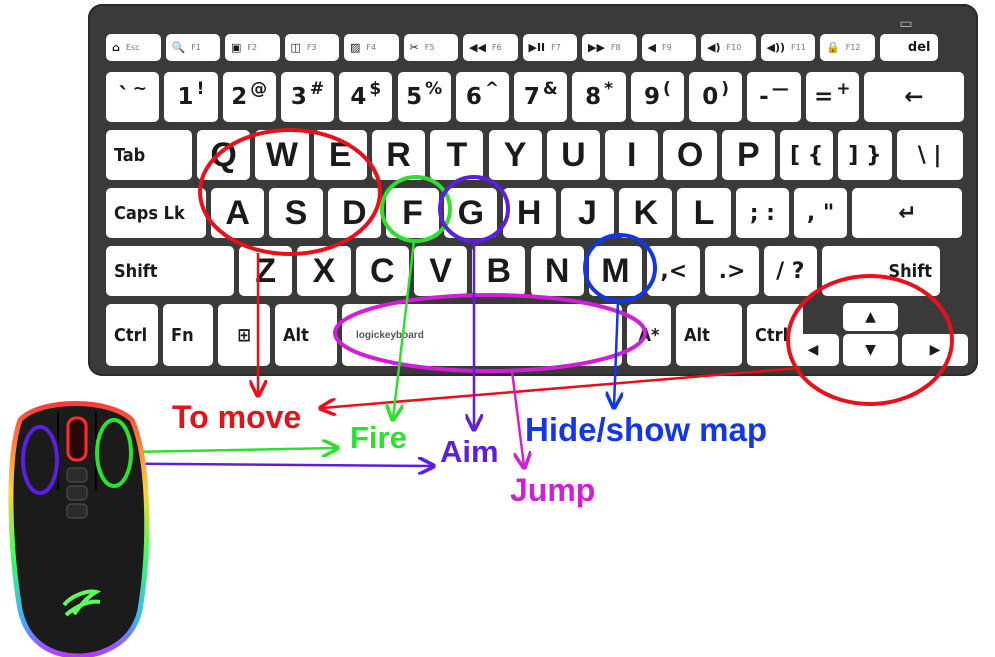 The width and height of the screenshot is (995, 657). What do you see at coordinates (232, 450) in the screenshot?
I see `mouse-fire-arrow` at bounding box center [232, 450].